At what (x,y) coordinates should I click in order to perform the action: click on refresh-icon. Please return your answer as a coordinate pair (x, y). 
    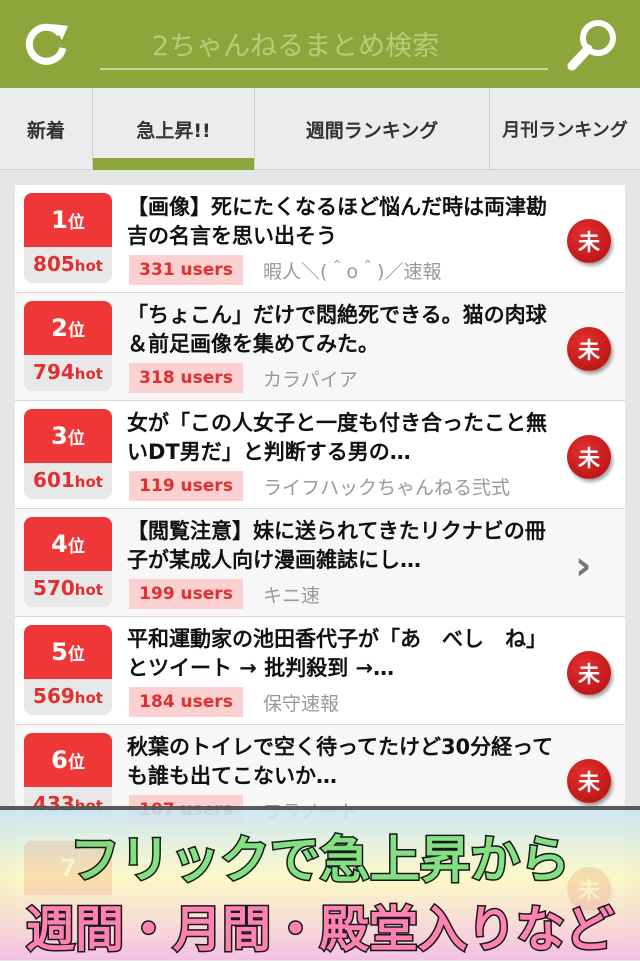
    Looking at the image, I should click on (46, 44).